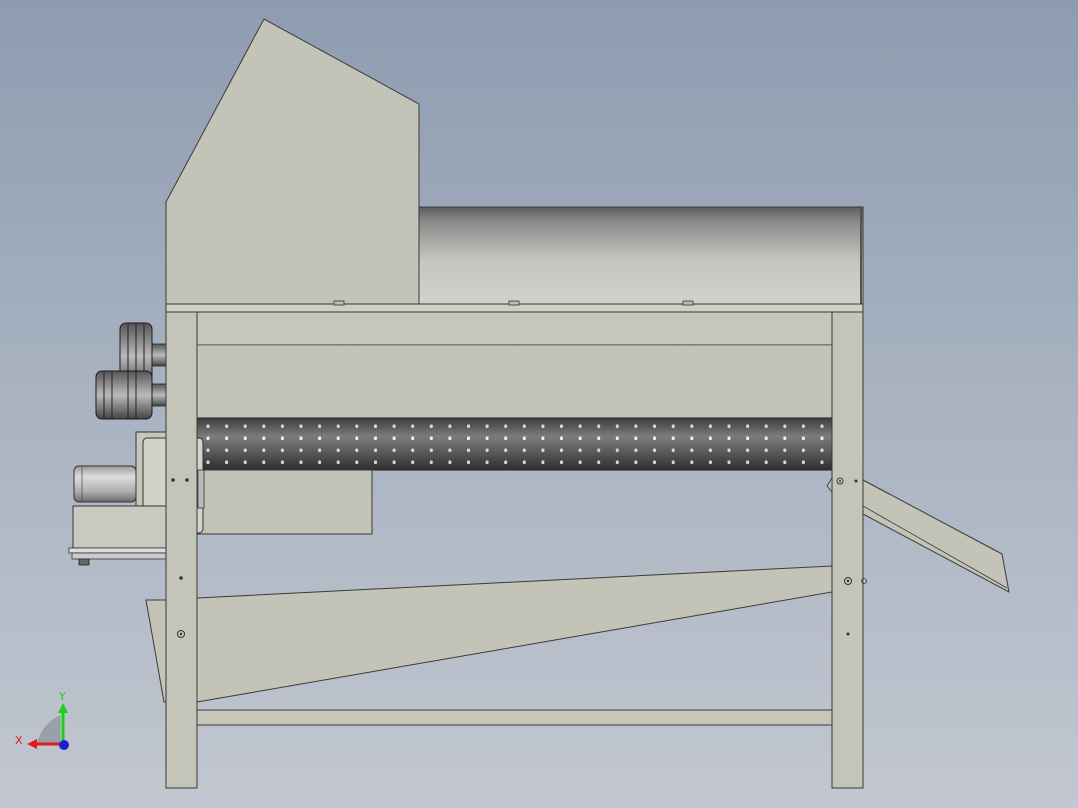 Image resolution: width=1078 pixels, height=808 pixels. What do you see at coordinates (284, 502) in the screenshot?
I see `motor-cover-box` at bounding box center [284, 502].